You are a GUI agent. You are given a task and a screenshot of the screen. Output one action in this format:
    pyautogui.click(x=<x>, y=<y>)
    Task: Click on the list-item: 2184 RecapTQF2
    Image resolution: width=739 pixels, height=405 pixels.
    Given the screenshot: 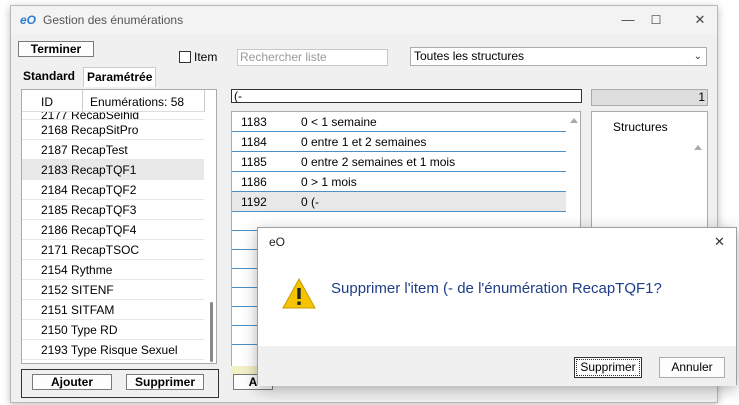 What is the action you would take?
    pyautogui.click(x=113, y=190)
    